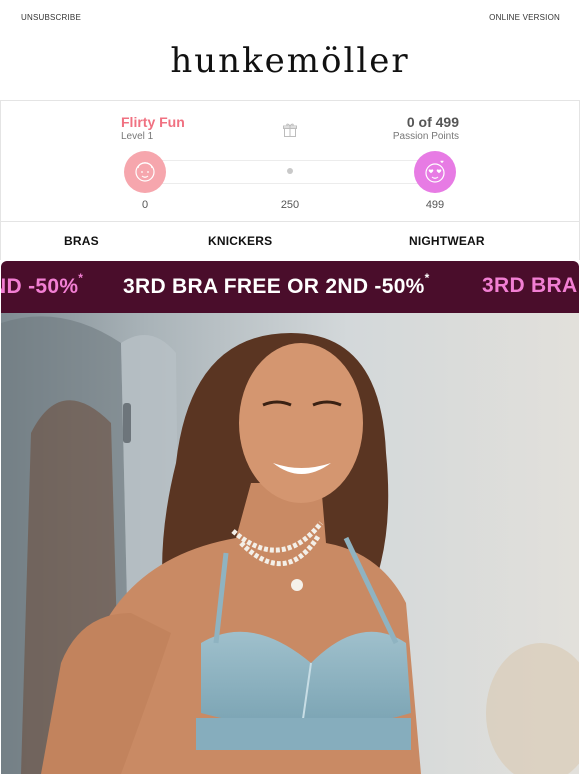  Describe the element at coordinates (530, 285) in the screenshot. I see `promo-text: 3RD BRA` at that location.